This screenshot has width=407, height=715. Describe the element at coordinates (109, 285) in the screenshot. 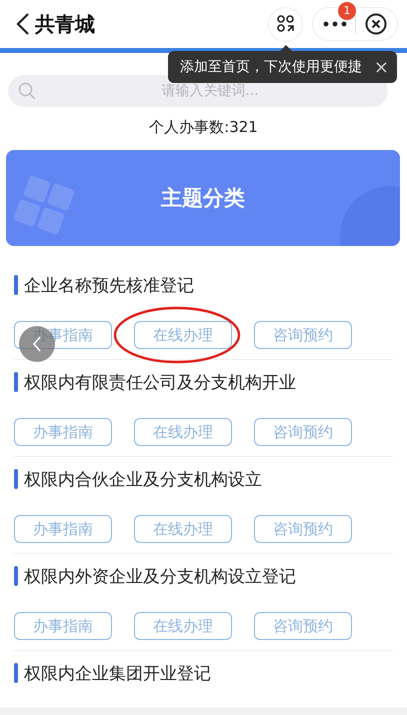

I see `service-title: 企业名称预先核准登记` at that location.